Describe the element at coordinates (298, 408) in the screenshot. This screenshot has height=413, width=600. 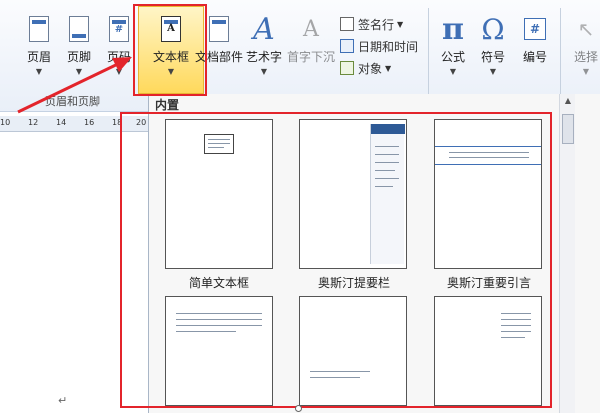
I see `gallery-resize-handle` at that location.